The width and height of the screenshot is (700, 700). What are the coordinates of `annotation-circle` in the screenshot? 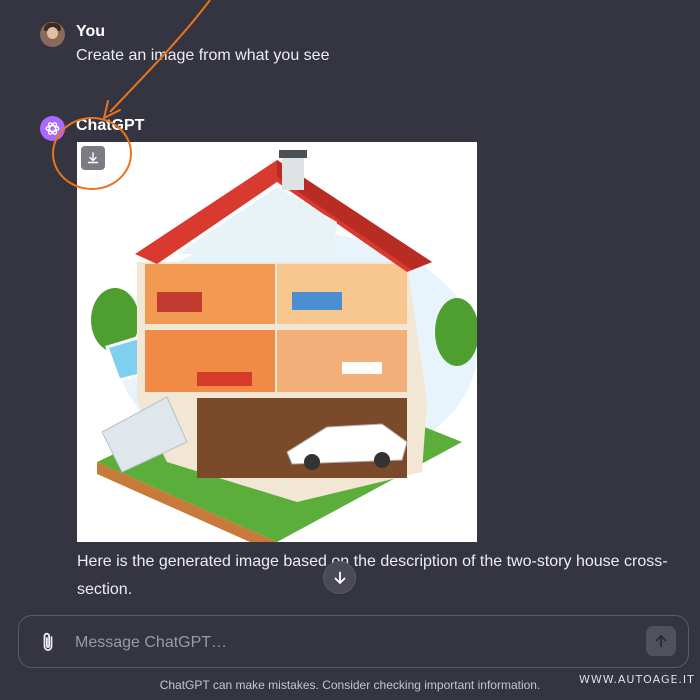 It's located at (92, 153).